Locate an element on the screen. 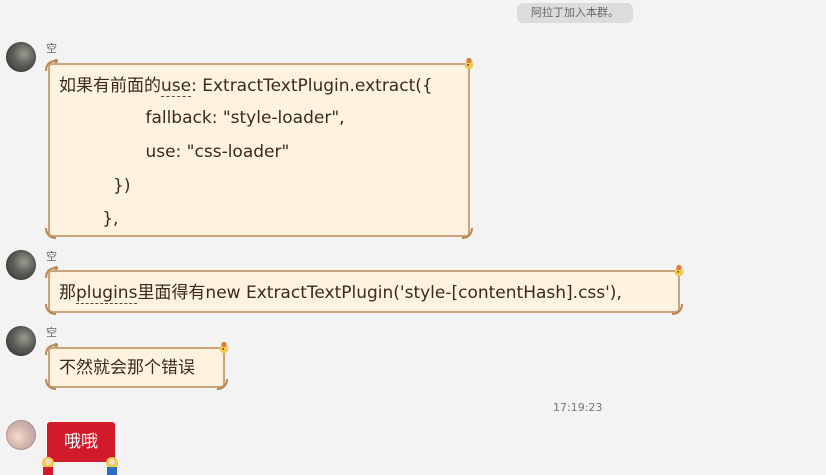 The height and width of the screenshot is (475, 826). message-text: 哦哦 is located at coordinates (81, 442).